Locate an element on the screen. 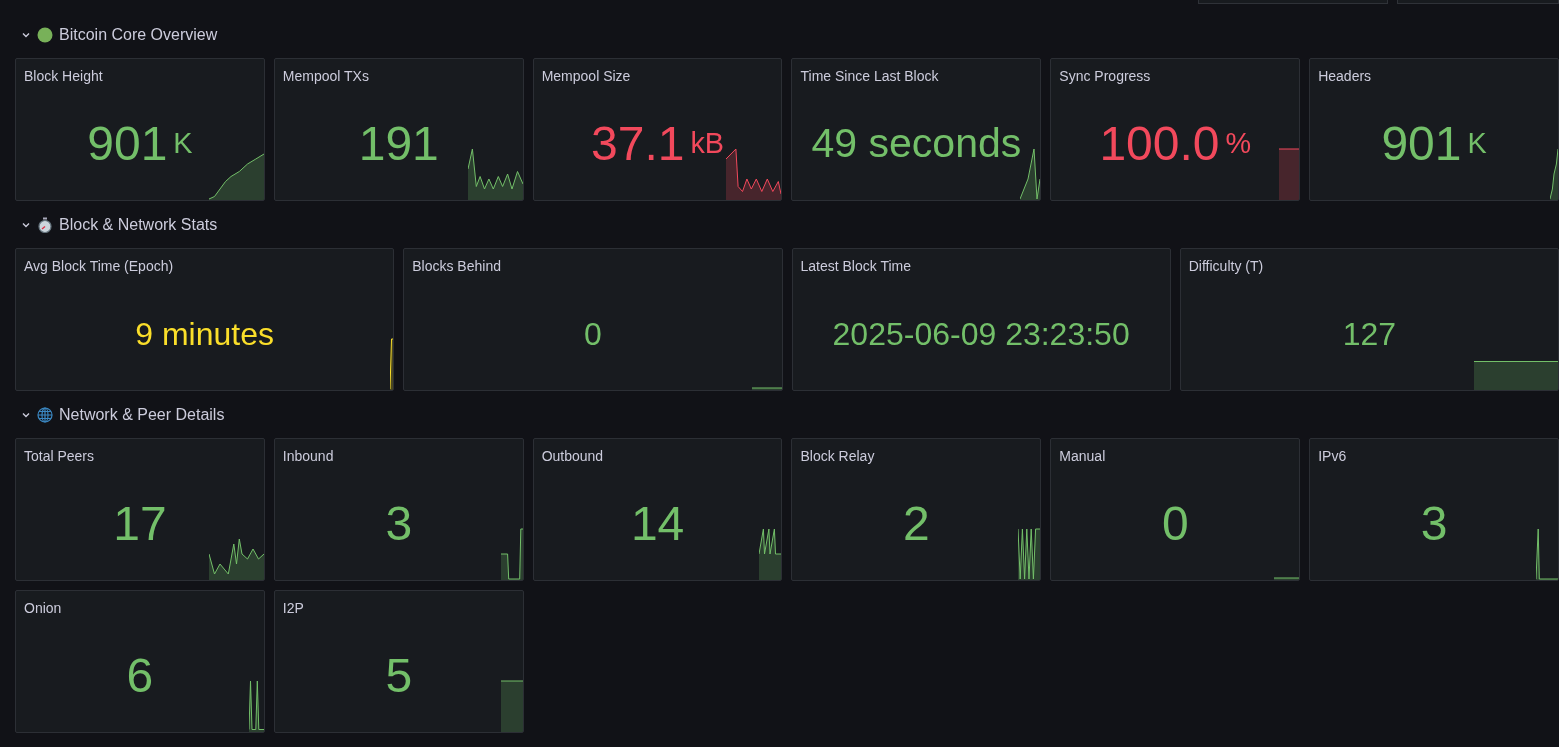 The image size is (1559, 747). panel-title: Sync Progress is located at coordinates (1105, 76).